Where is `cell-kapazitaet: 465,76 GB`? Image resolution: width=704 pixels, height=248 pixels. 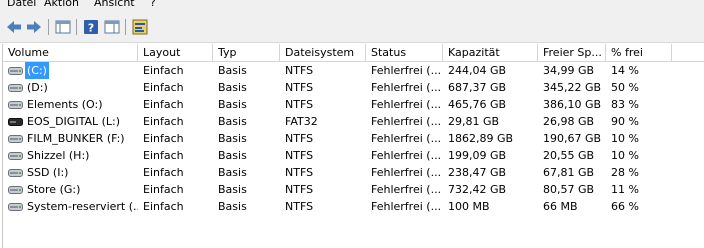 cell-kapazitaet: 465,76 GB is located at coordinates (477, 104).